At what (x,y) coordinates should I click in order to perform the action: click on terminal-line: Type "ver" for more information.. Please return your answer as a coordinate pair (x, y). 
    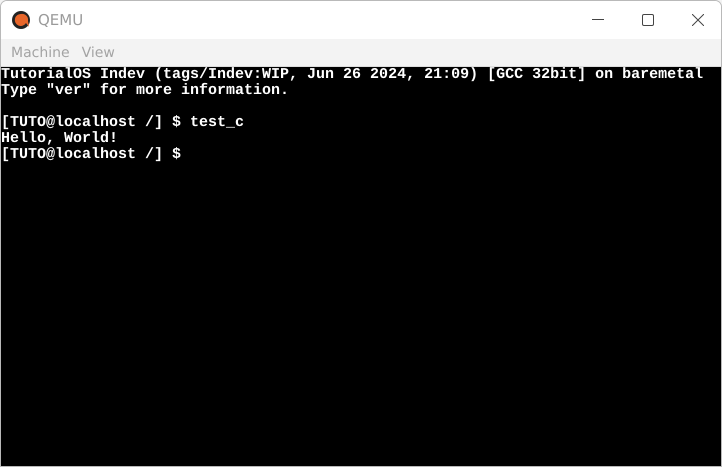
    Looking at the image, I should click on (145, 91).